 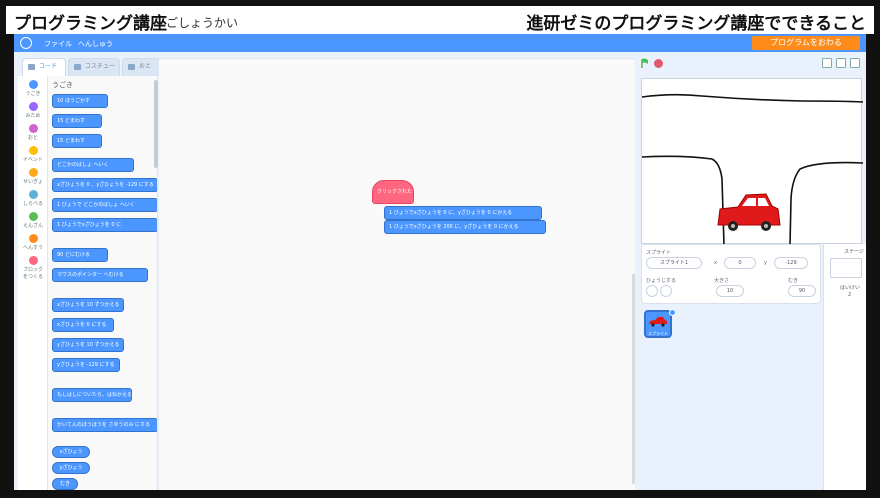 I want to click on car-thumb-icon, so click(x=658, y=322).